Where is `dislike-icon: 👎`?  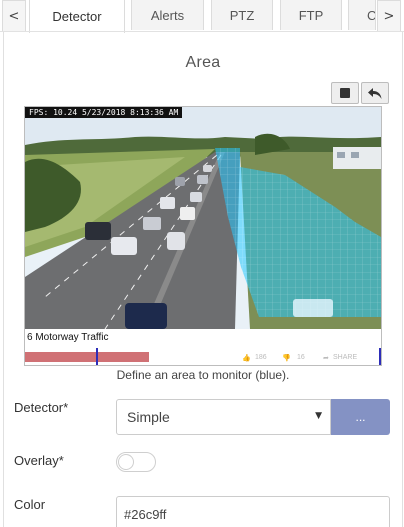
dislike-icon: 👎 is located at coordinates (286, 358).